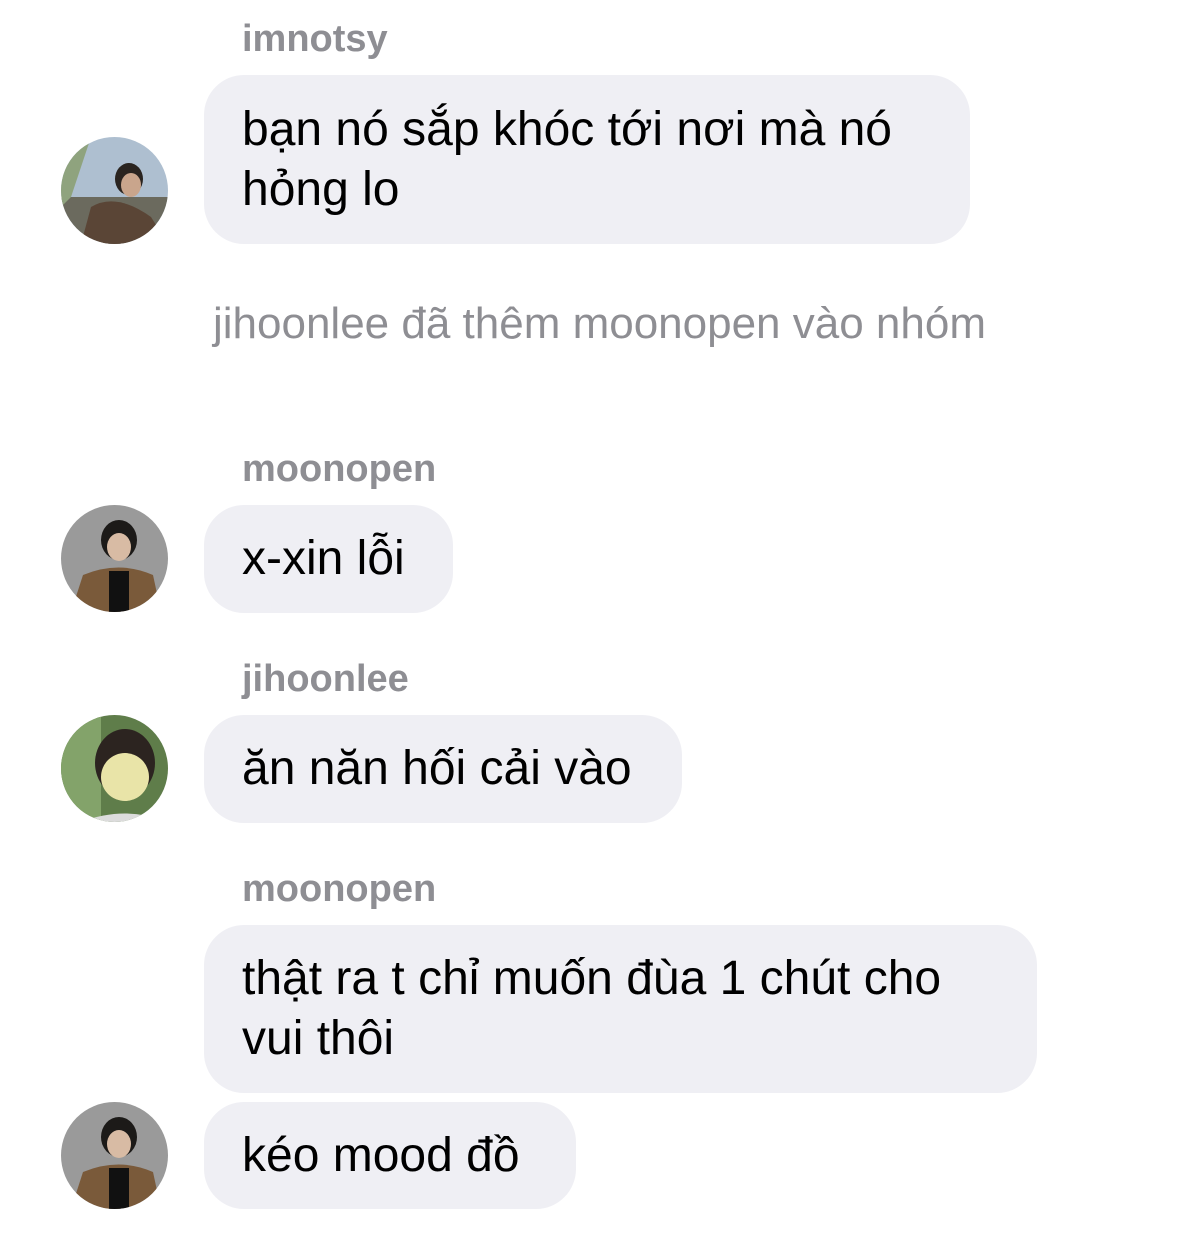  I want to click on message-bubble: bạn nó sắp khóc tới nơi mà nó hỏng lo, so click(587, 159).